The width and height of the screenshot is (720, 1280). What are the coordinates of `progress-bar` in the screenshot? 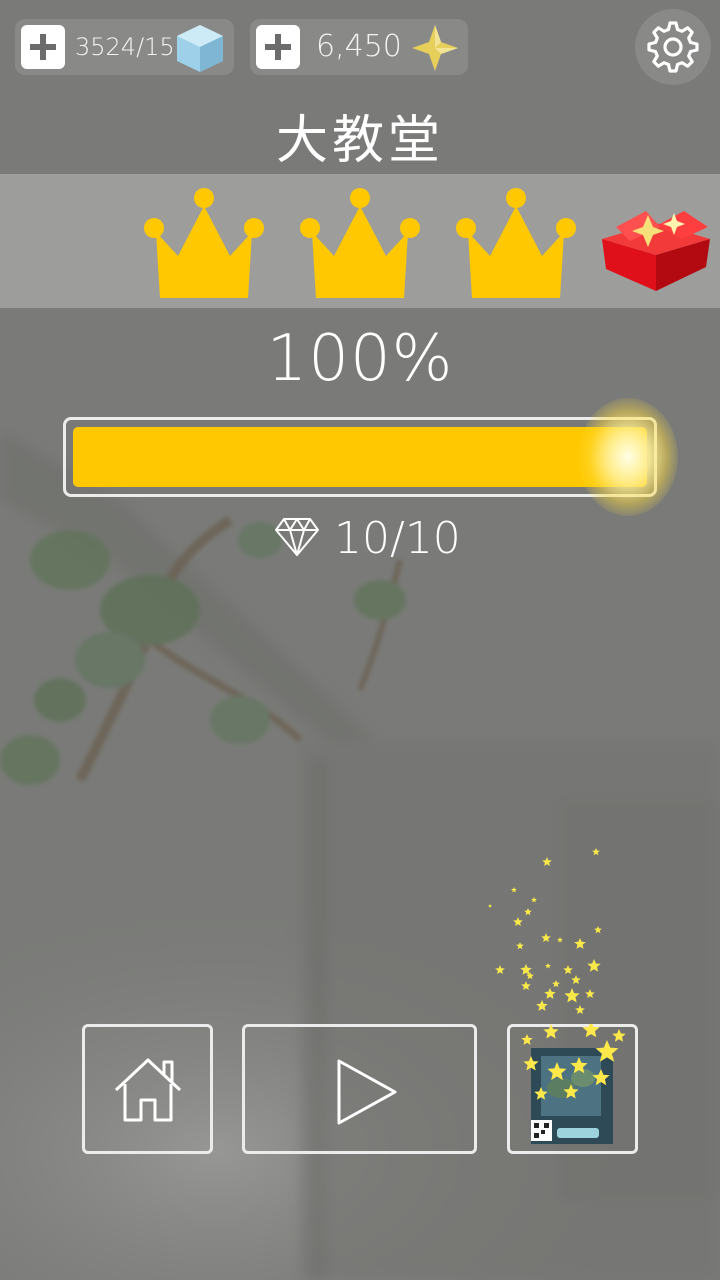 It's located at (360, 457).